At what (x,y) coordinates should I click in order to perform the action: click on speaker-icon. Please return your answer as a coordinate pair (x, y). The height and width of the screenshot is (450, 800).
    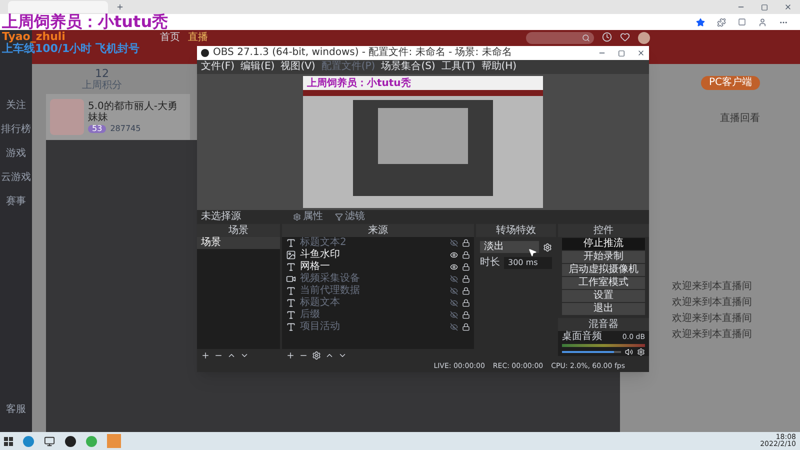
    Looking at the image, I should click on (629, 352).